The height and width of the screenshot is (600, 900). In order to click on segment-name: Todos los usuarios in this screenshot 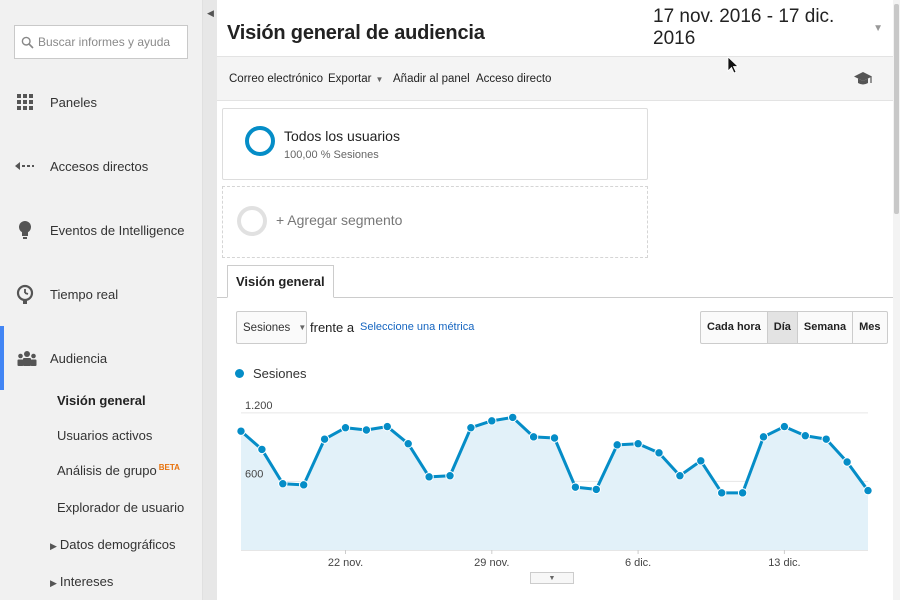, I will do `click(342, 136)`.